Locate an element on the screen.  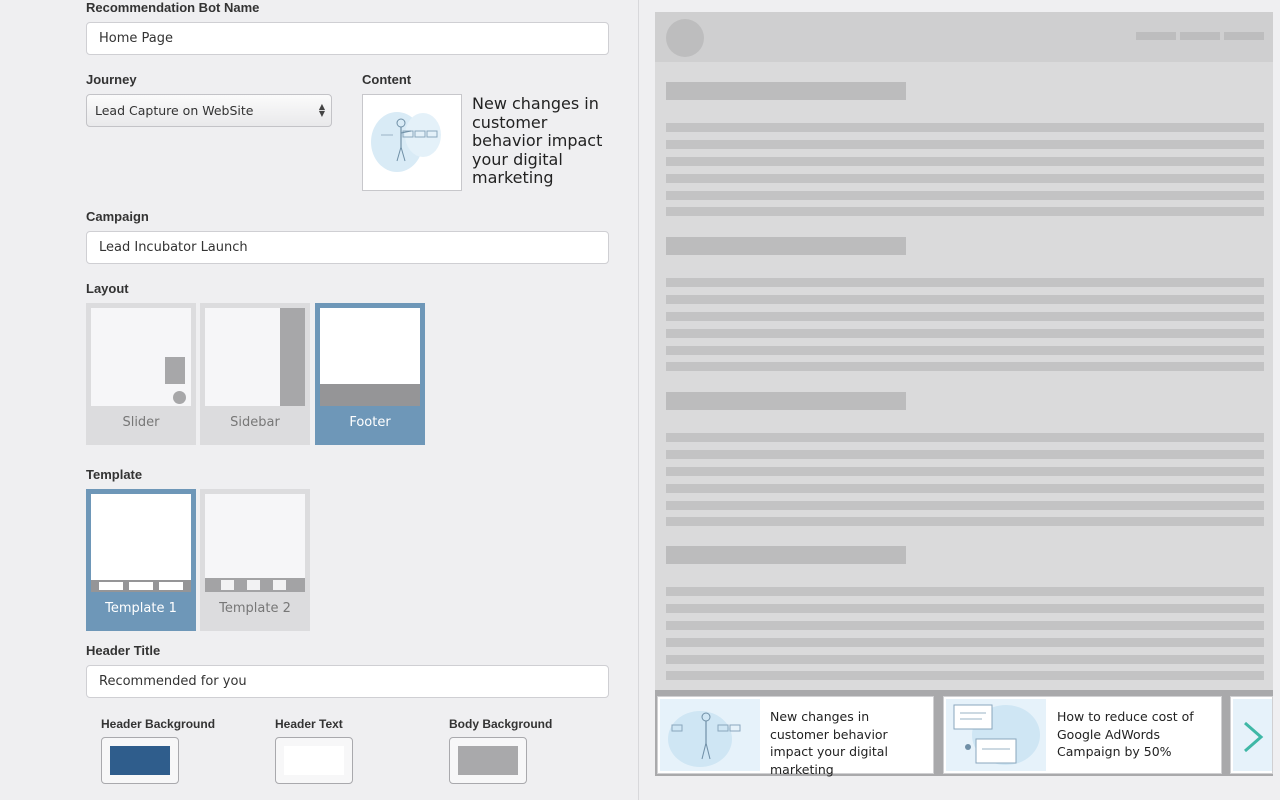
header-background-swatch is located at coordinates (140, 760).